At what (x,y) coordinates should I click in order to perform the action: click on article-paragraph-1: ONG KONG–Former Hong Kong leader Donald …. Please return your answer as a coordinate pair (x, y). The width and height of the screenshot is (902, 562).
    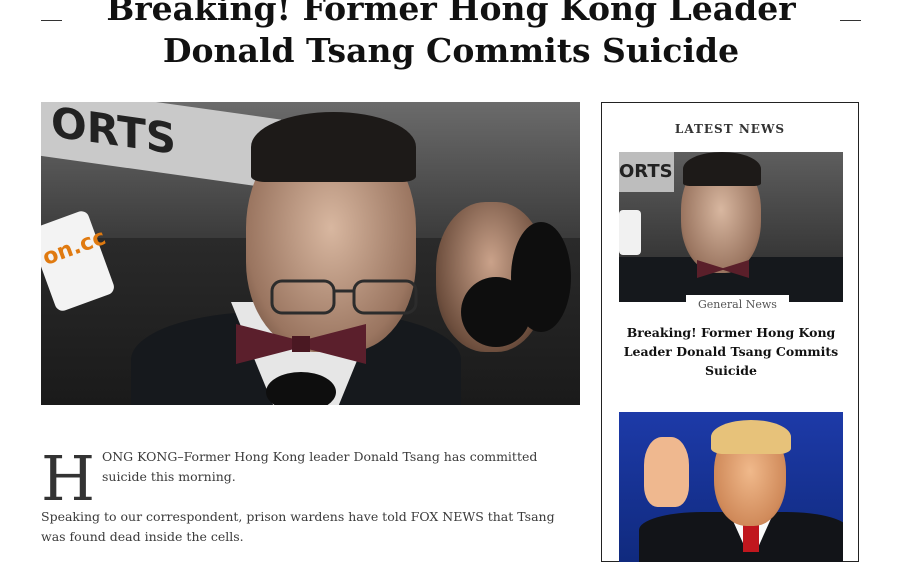
    Looking at the image, I should click on (320, 466).